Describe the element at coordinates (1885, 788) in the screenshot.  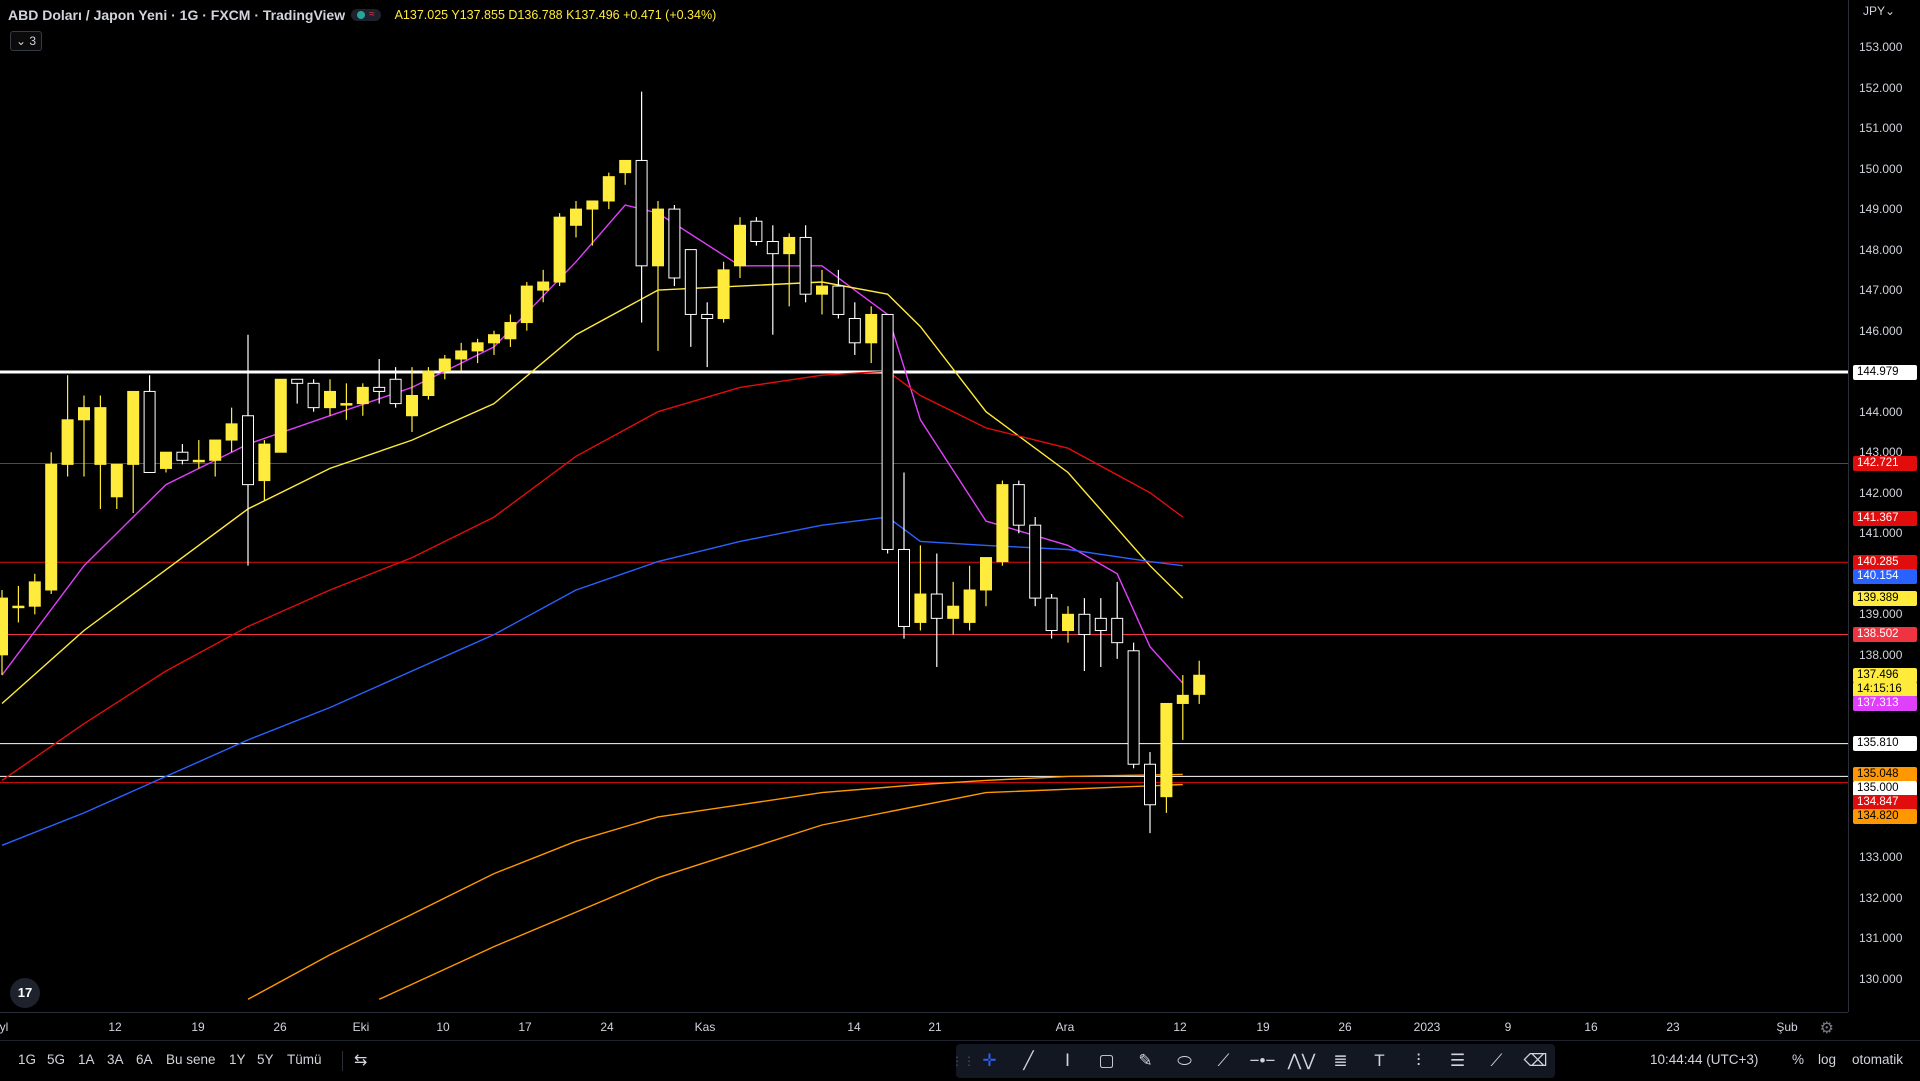
I see `price-label: 135.000` at that location.